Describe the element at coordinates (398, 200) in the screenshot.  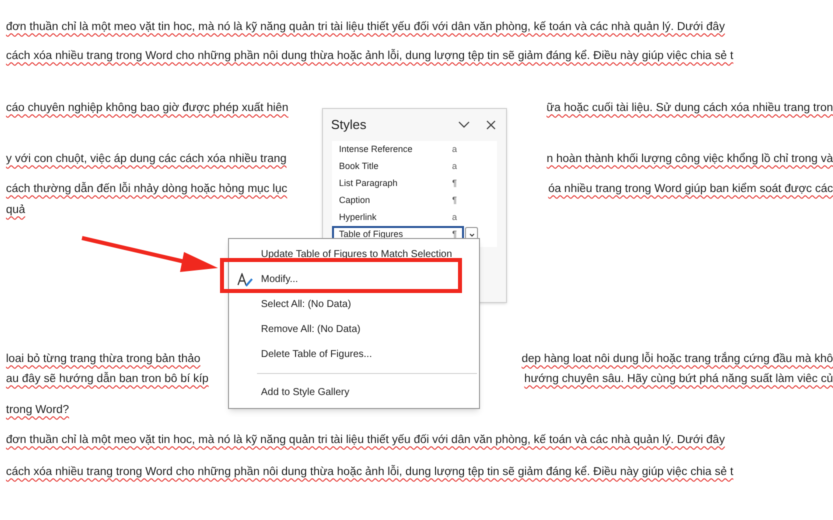
I see `style-item: Caption ¶` at that location.